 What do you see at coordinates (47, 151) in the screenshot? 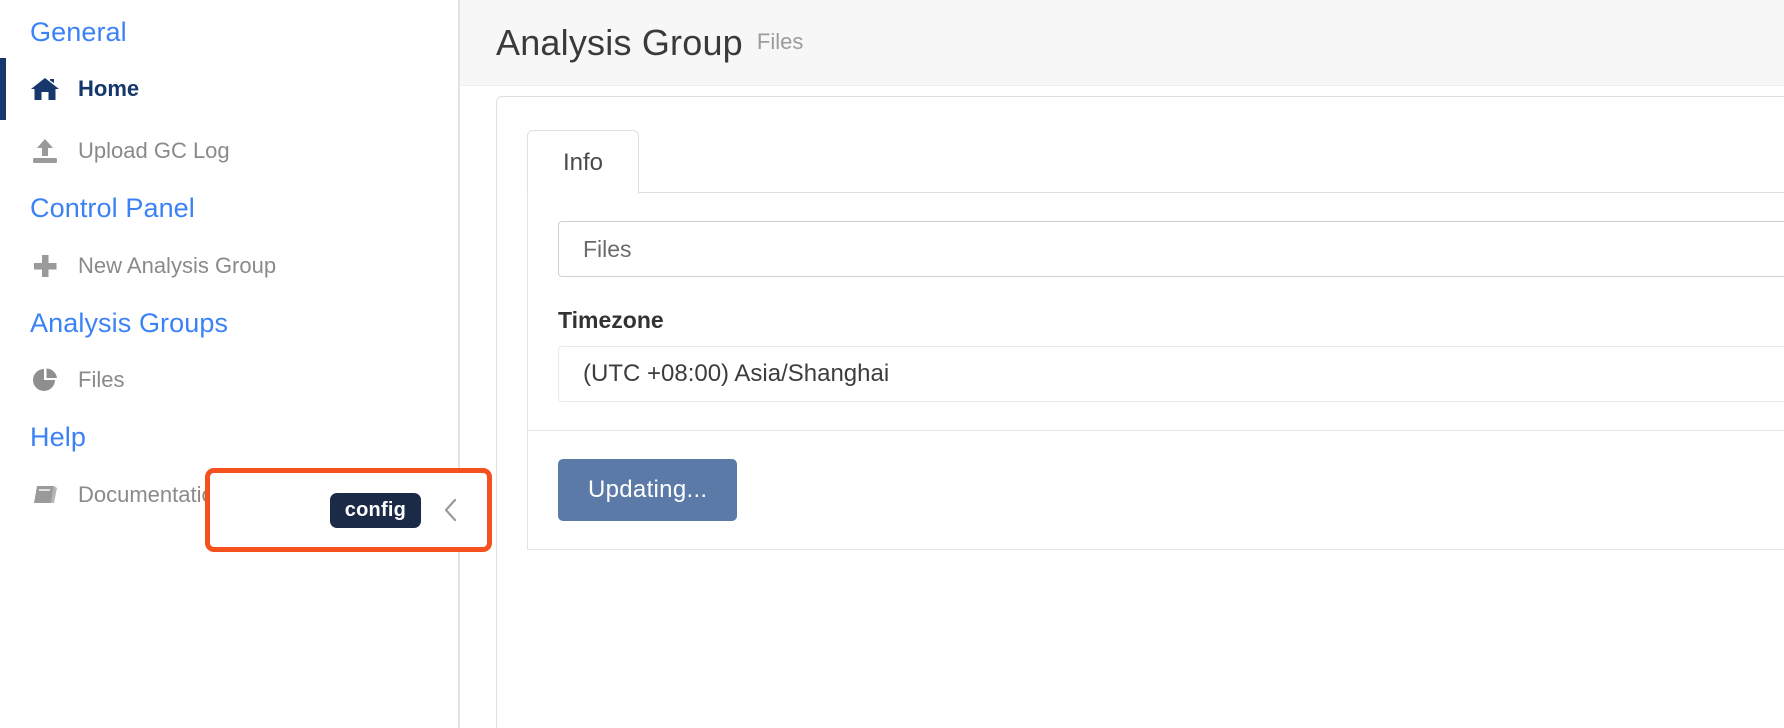
I see `upload-icon` at bounding box center [47, 151].